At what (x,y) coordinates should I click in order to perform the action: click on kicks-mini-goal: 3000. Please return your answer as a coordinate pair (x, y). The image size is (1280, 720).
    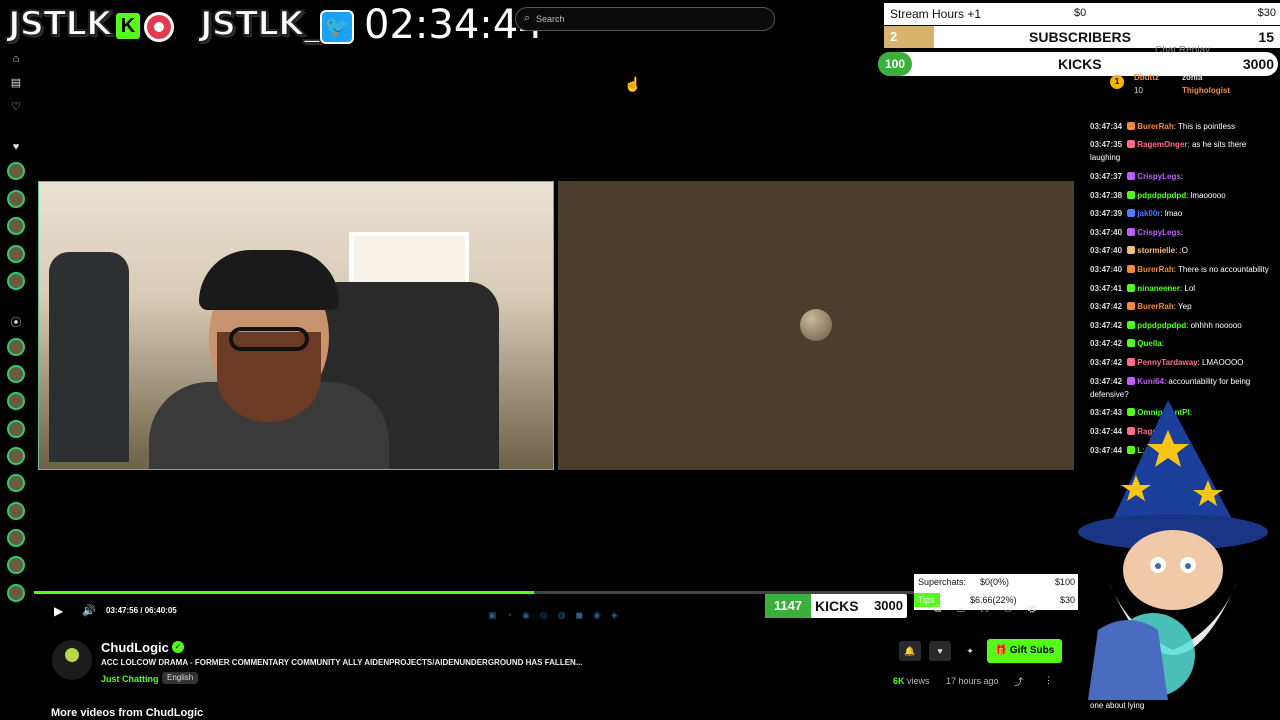
    Looking at the image, I should click on (888, 605).